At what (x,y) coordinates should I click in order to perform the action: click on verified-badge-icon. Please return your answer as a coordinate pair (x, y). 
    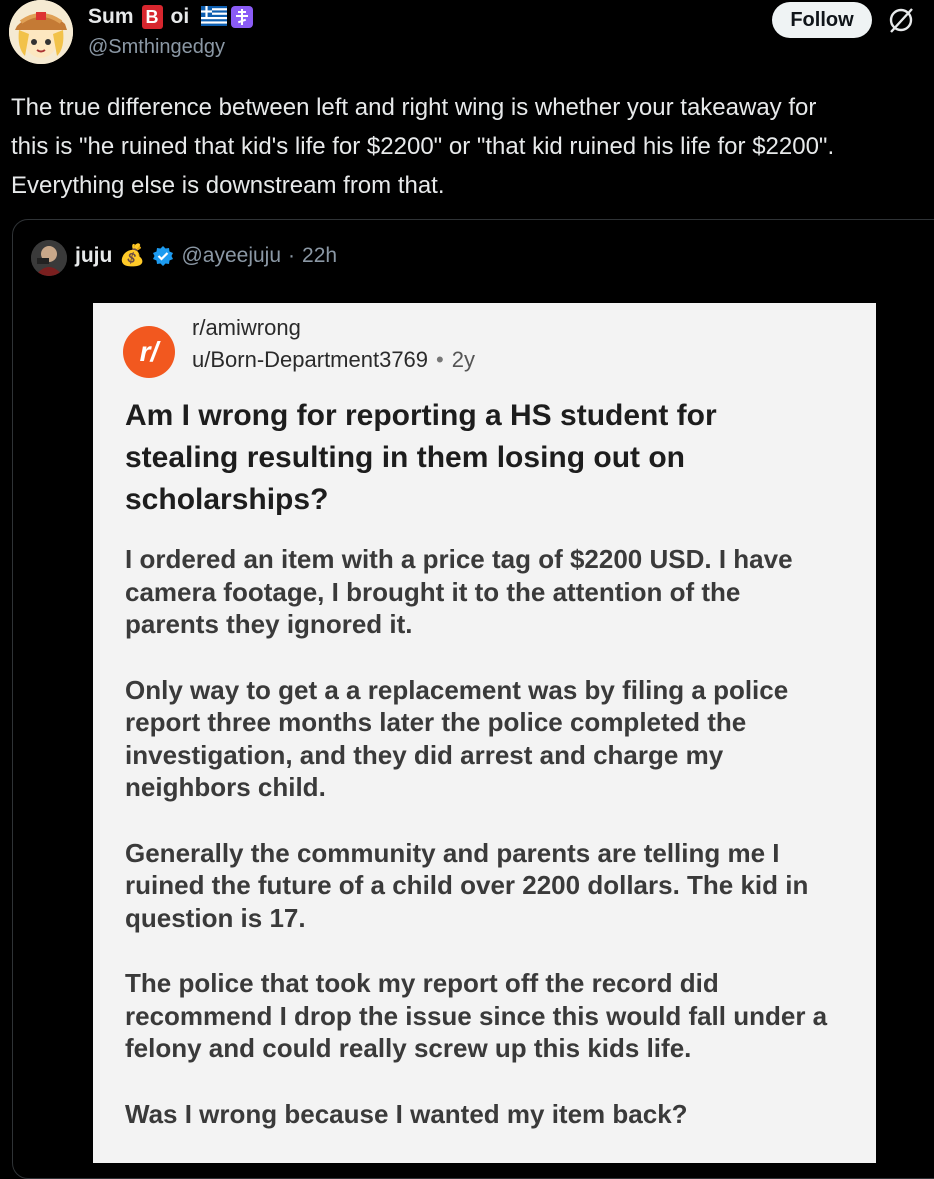
    Looking at the image, I should click on (163, 256).